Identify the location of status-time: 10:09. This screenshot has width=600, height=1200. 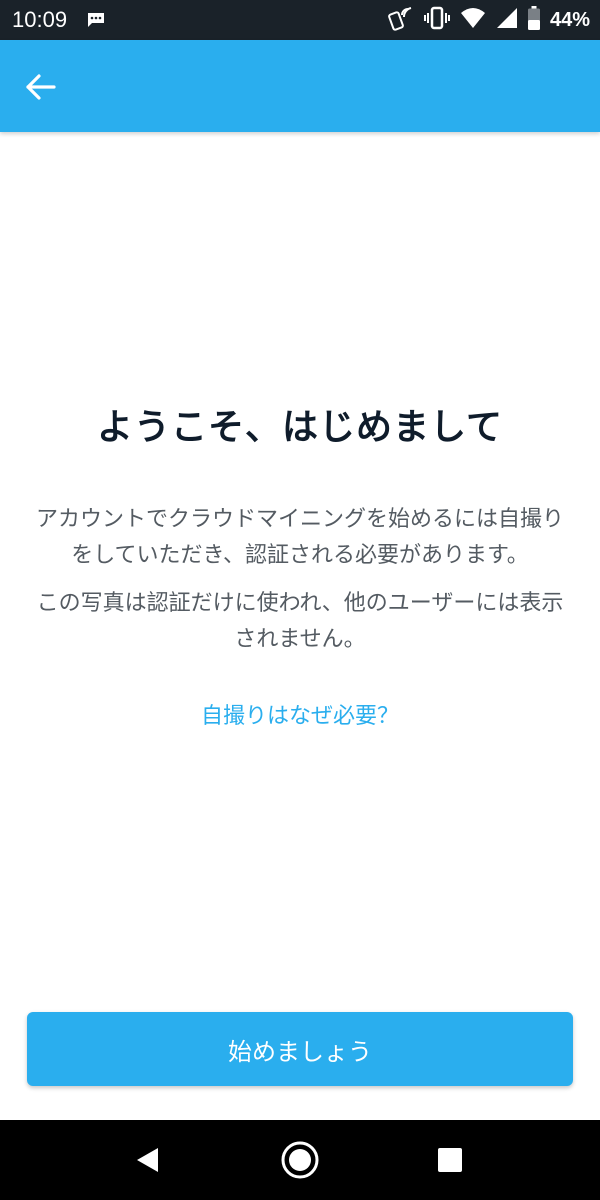
(40, 19).